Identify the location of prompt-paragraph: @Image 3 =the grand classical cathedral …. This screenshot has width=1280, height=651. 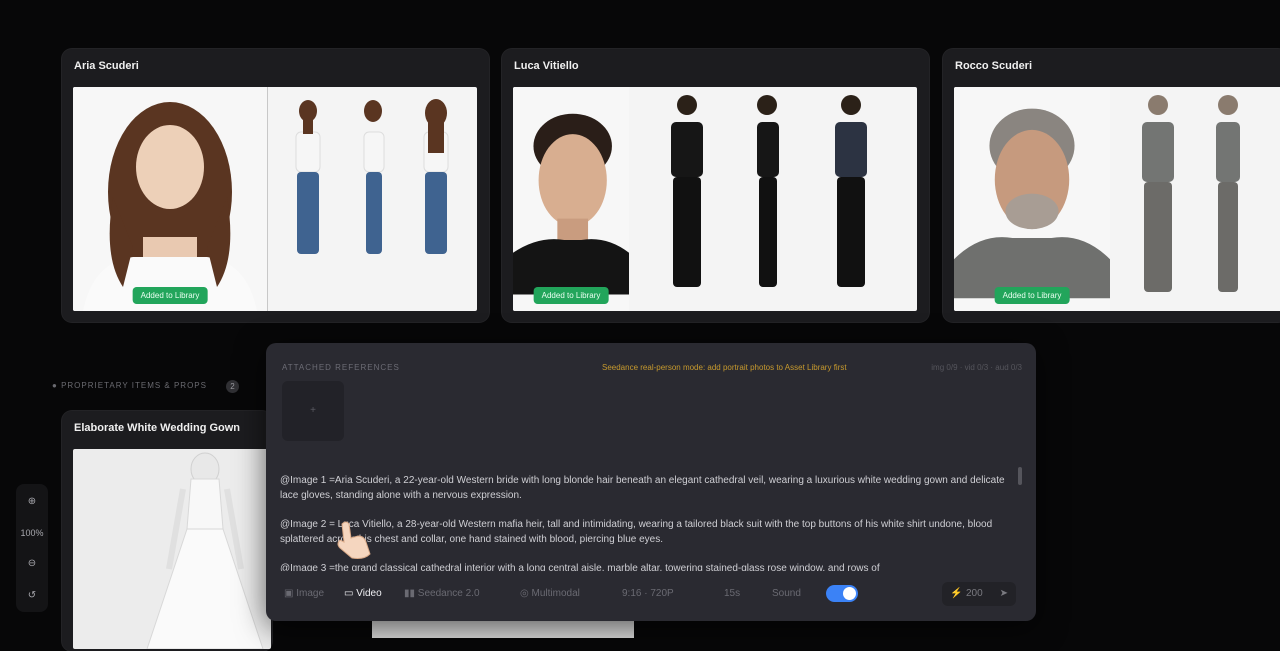
(580, 567).